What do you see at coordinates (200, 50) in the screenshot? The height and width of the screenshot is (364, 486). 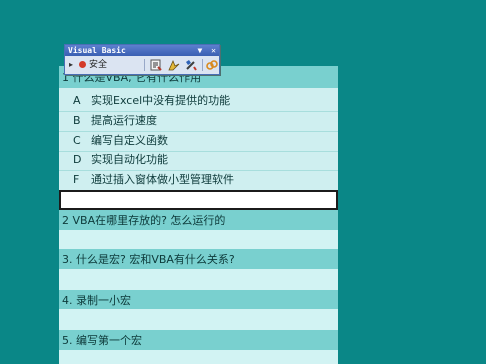 I see `toolbar-options-dropdown-icon: ▼` at bounding box center [200, 50].